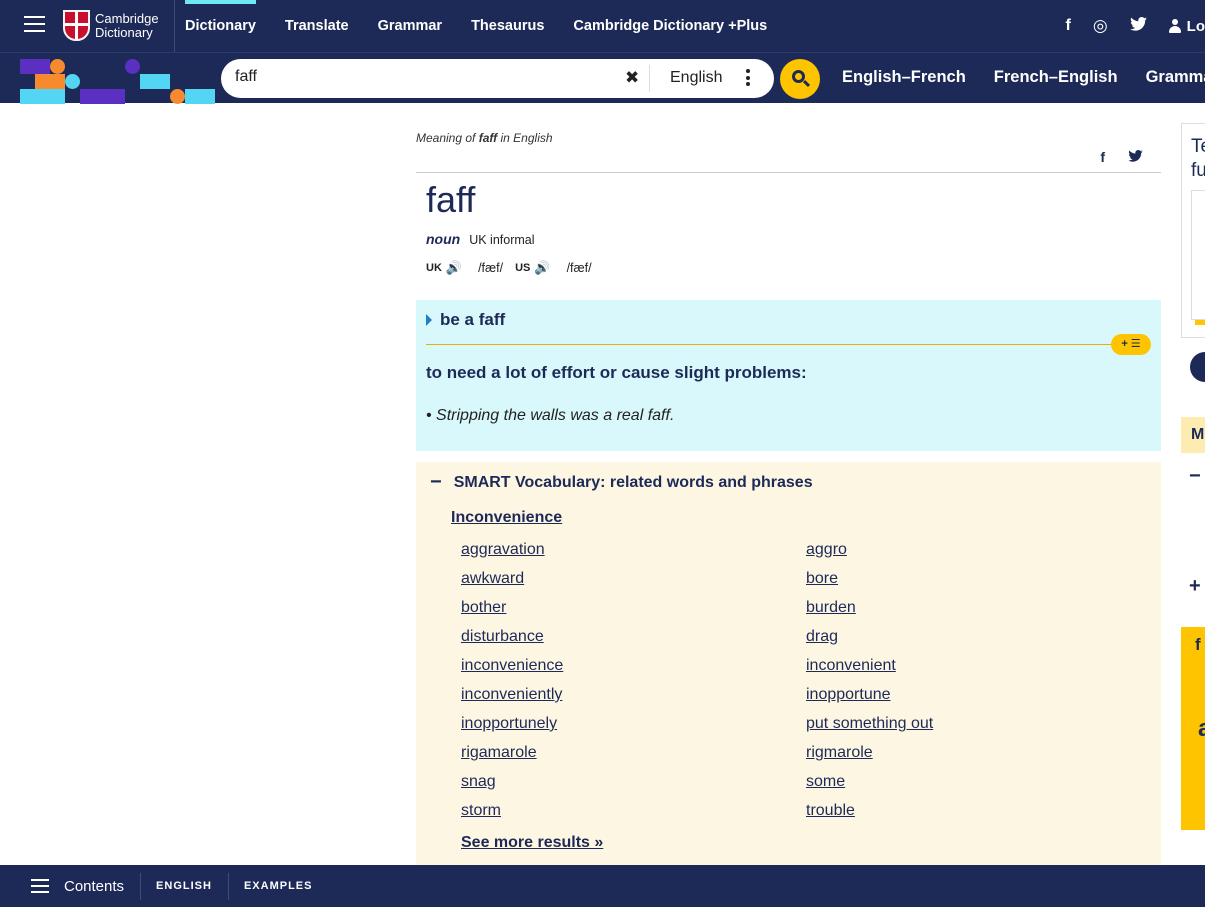 The image size is (1205, 907). I want to click on sidebar-section-header: M, so click(1193, 435).